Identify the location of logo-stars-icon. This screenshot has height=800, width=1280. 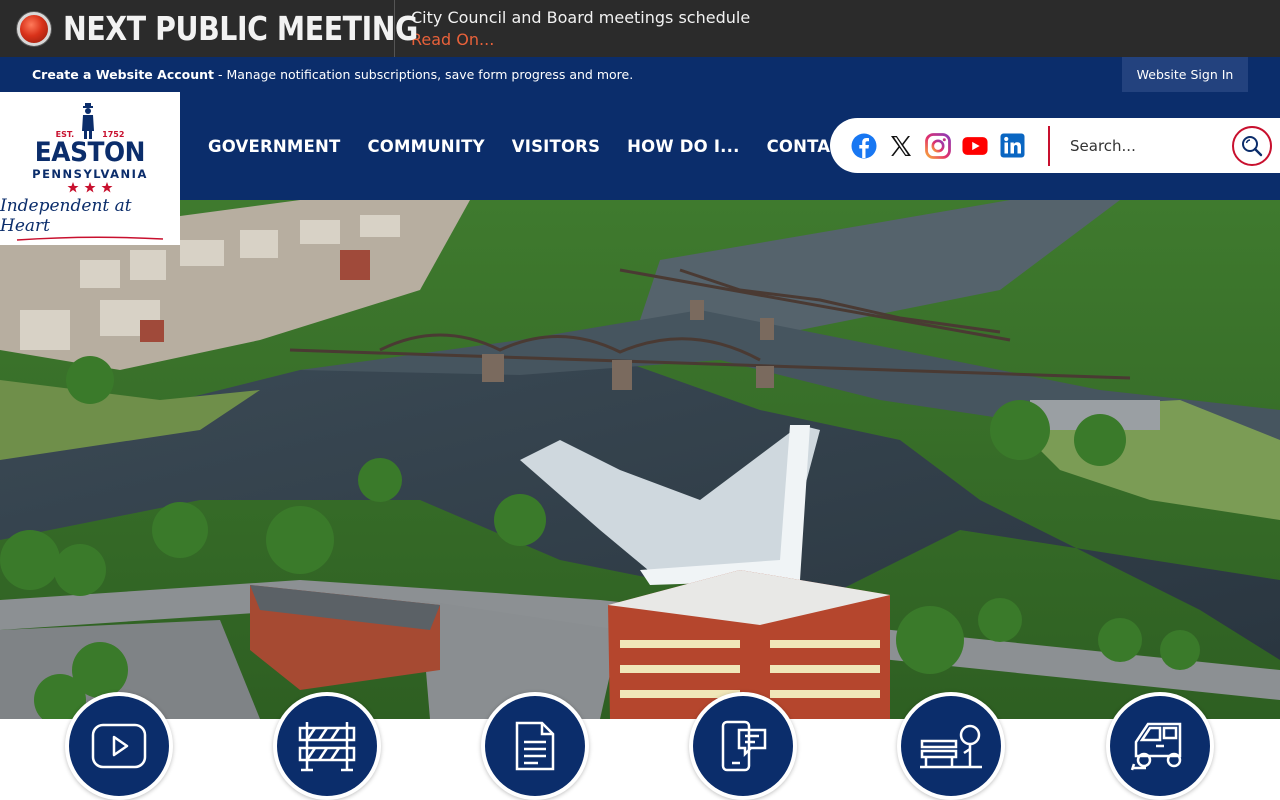
(90, 187).